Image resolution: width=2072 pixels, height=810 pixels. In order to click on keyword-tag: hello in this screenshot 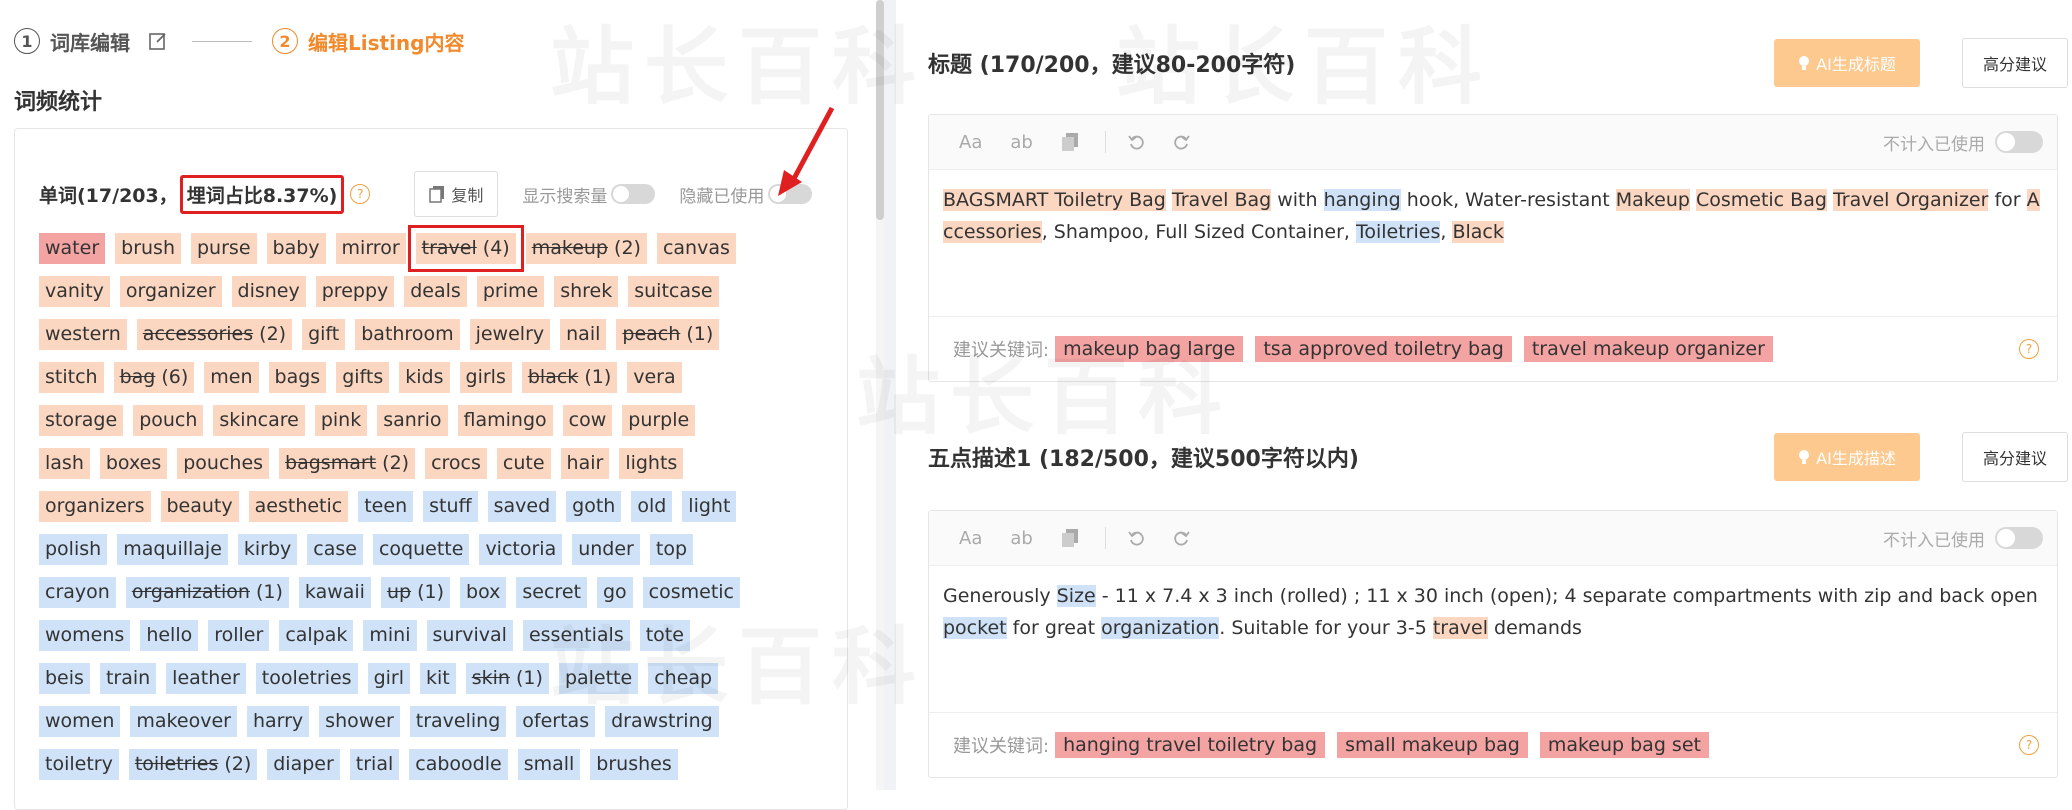, I will do `click(169, 635)`.